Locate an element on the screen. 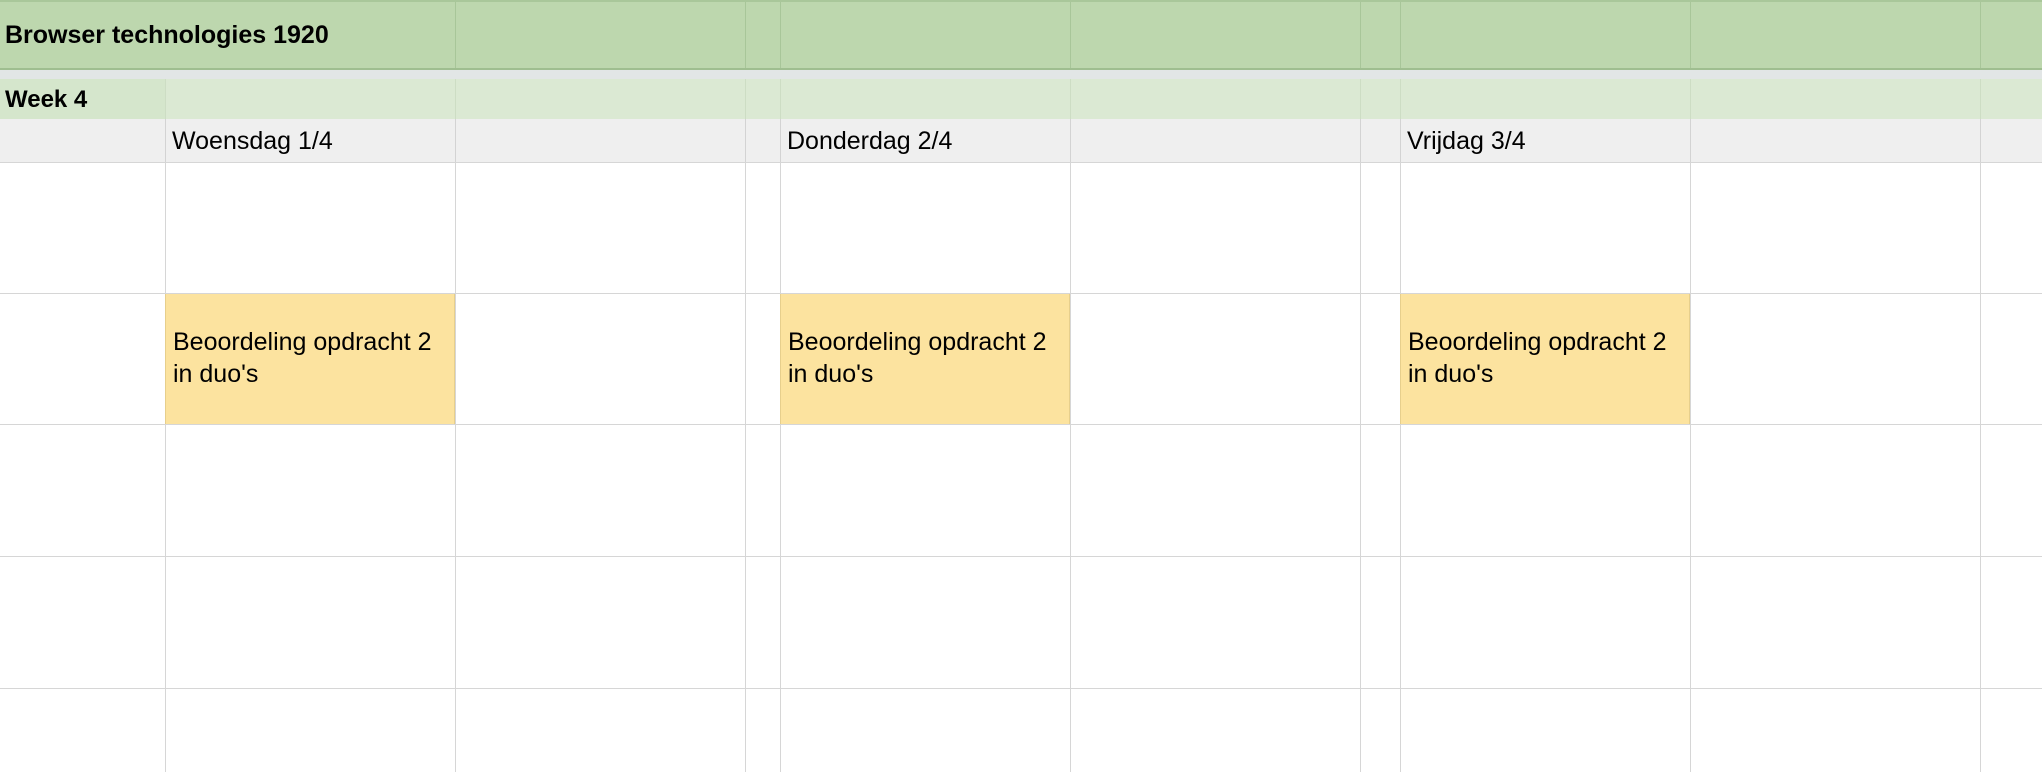 This screenshot has height=772, width=2042. event-cell-donderdag: Beoordeling opdracht 2 in duo's is located at coordinates (925, 359).